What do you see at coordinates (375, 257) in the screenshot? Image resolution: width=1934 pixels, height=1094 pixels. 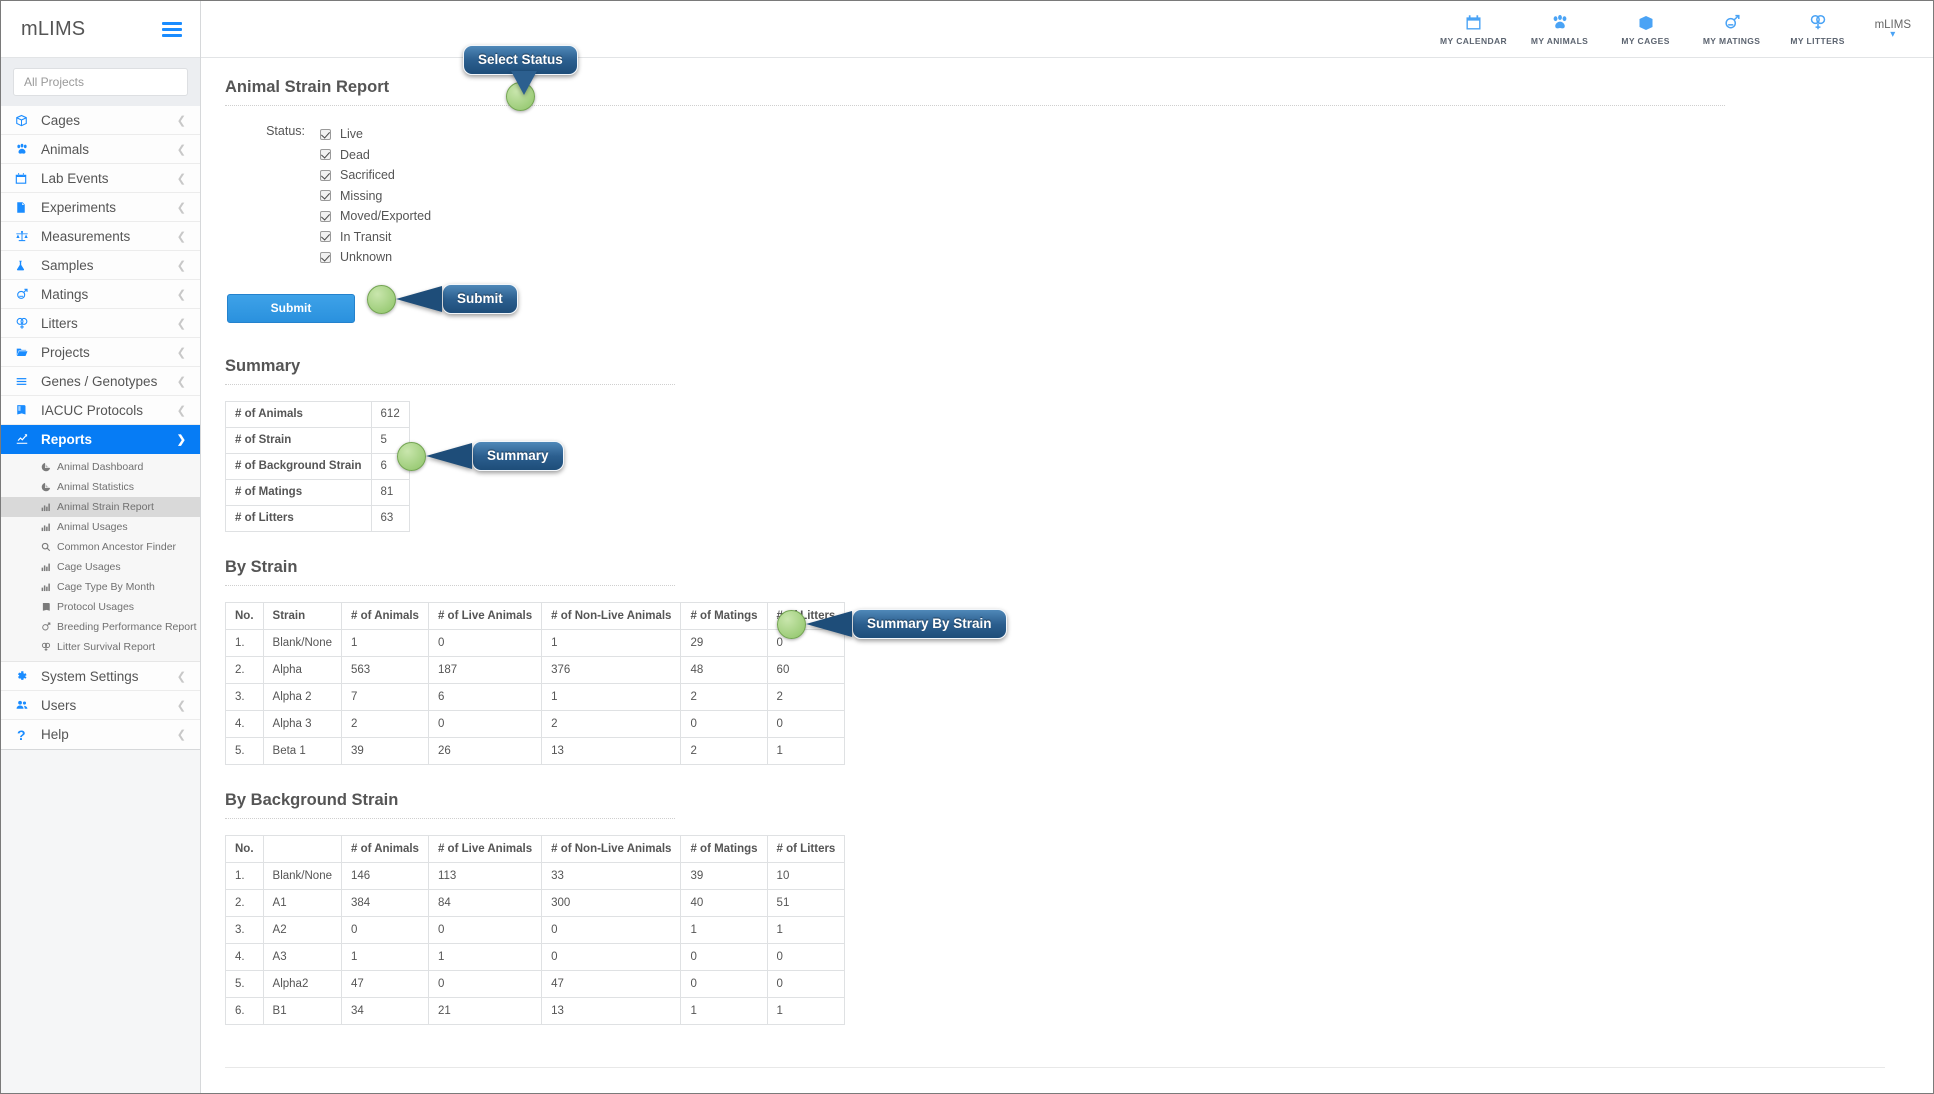 I see `status-option-unknown: Unknown` at bounding box center [375, 257].